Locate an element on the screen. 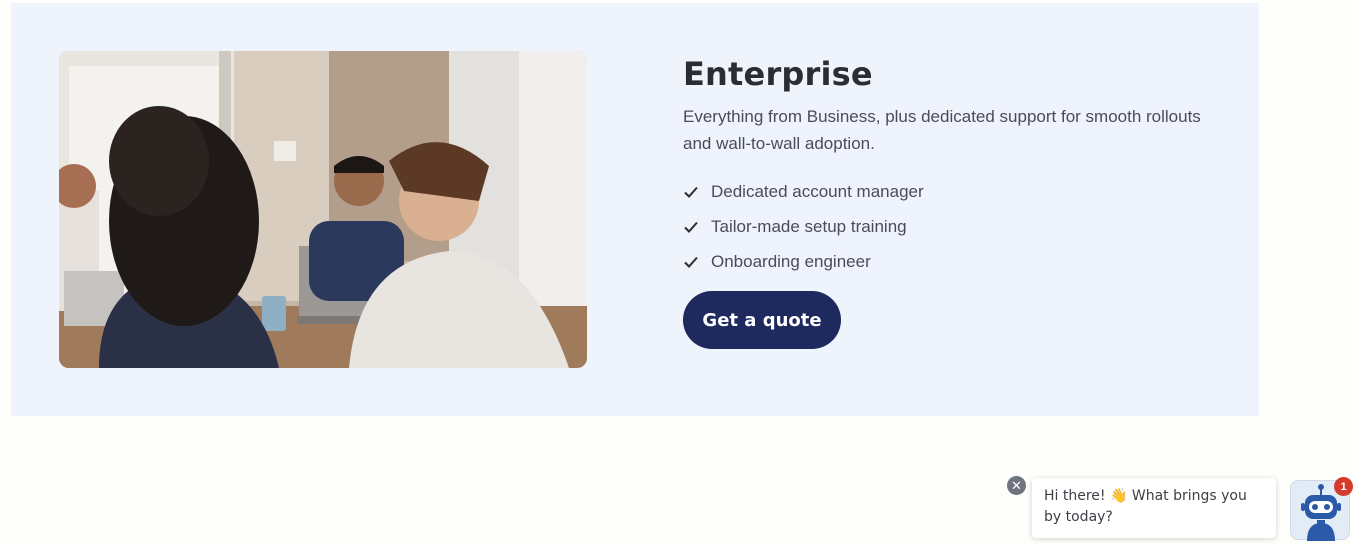 The height and width of the screenshot is (545, 1355). feature-label: Onboarding engineer is located at coordinates (791, 261).